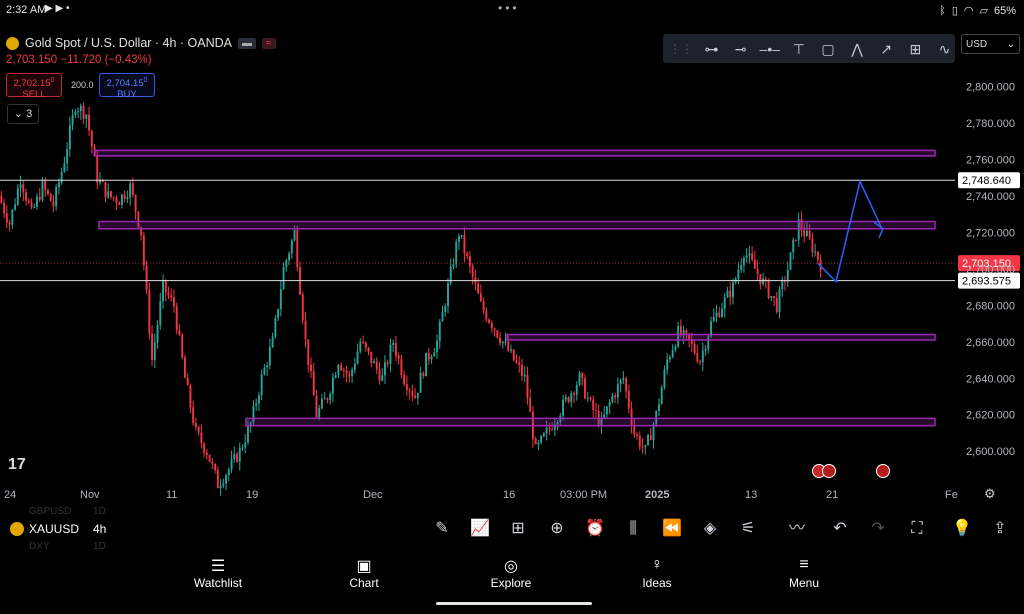 This screenshot has height=614, width=1024. Describe the element at coordinates (1000, 529) in the screenshot. I see `share-icon: ⇪` at that location.